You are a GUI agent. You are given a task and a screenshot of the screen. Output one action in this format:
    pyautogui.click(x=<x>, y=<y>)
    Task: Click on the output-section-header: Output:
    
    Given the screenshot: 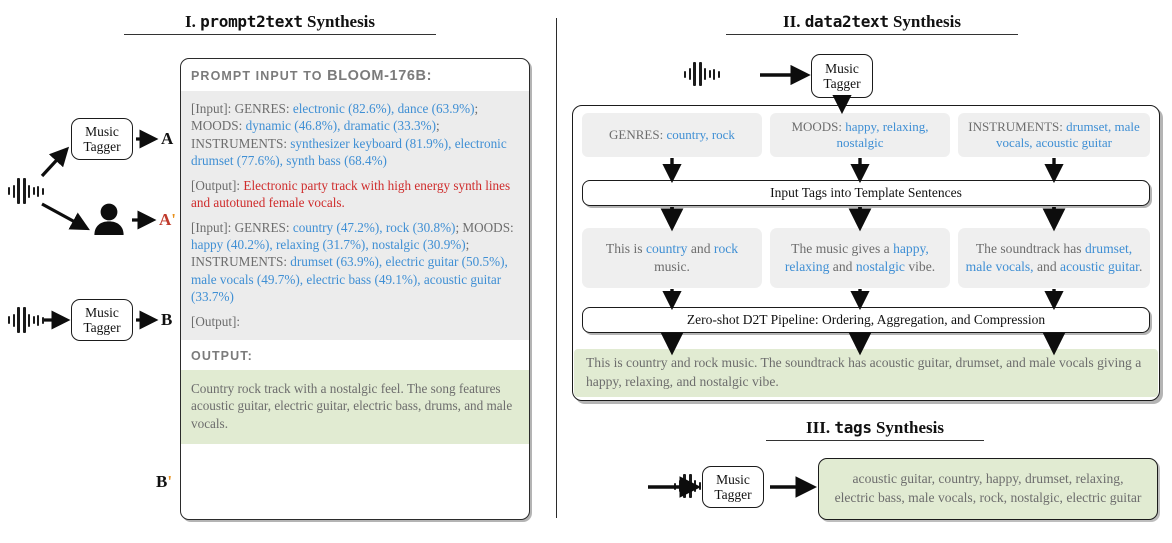 What is the action you would take?
    pyautogui.click(x=222, y=356)
    